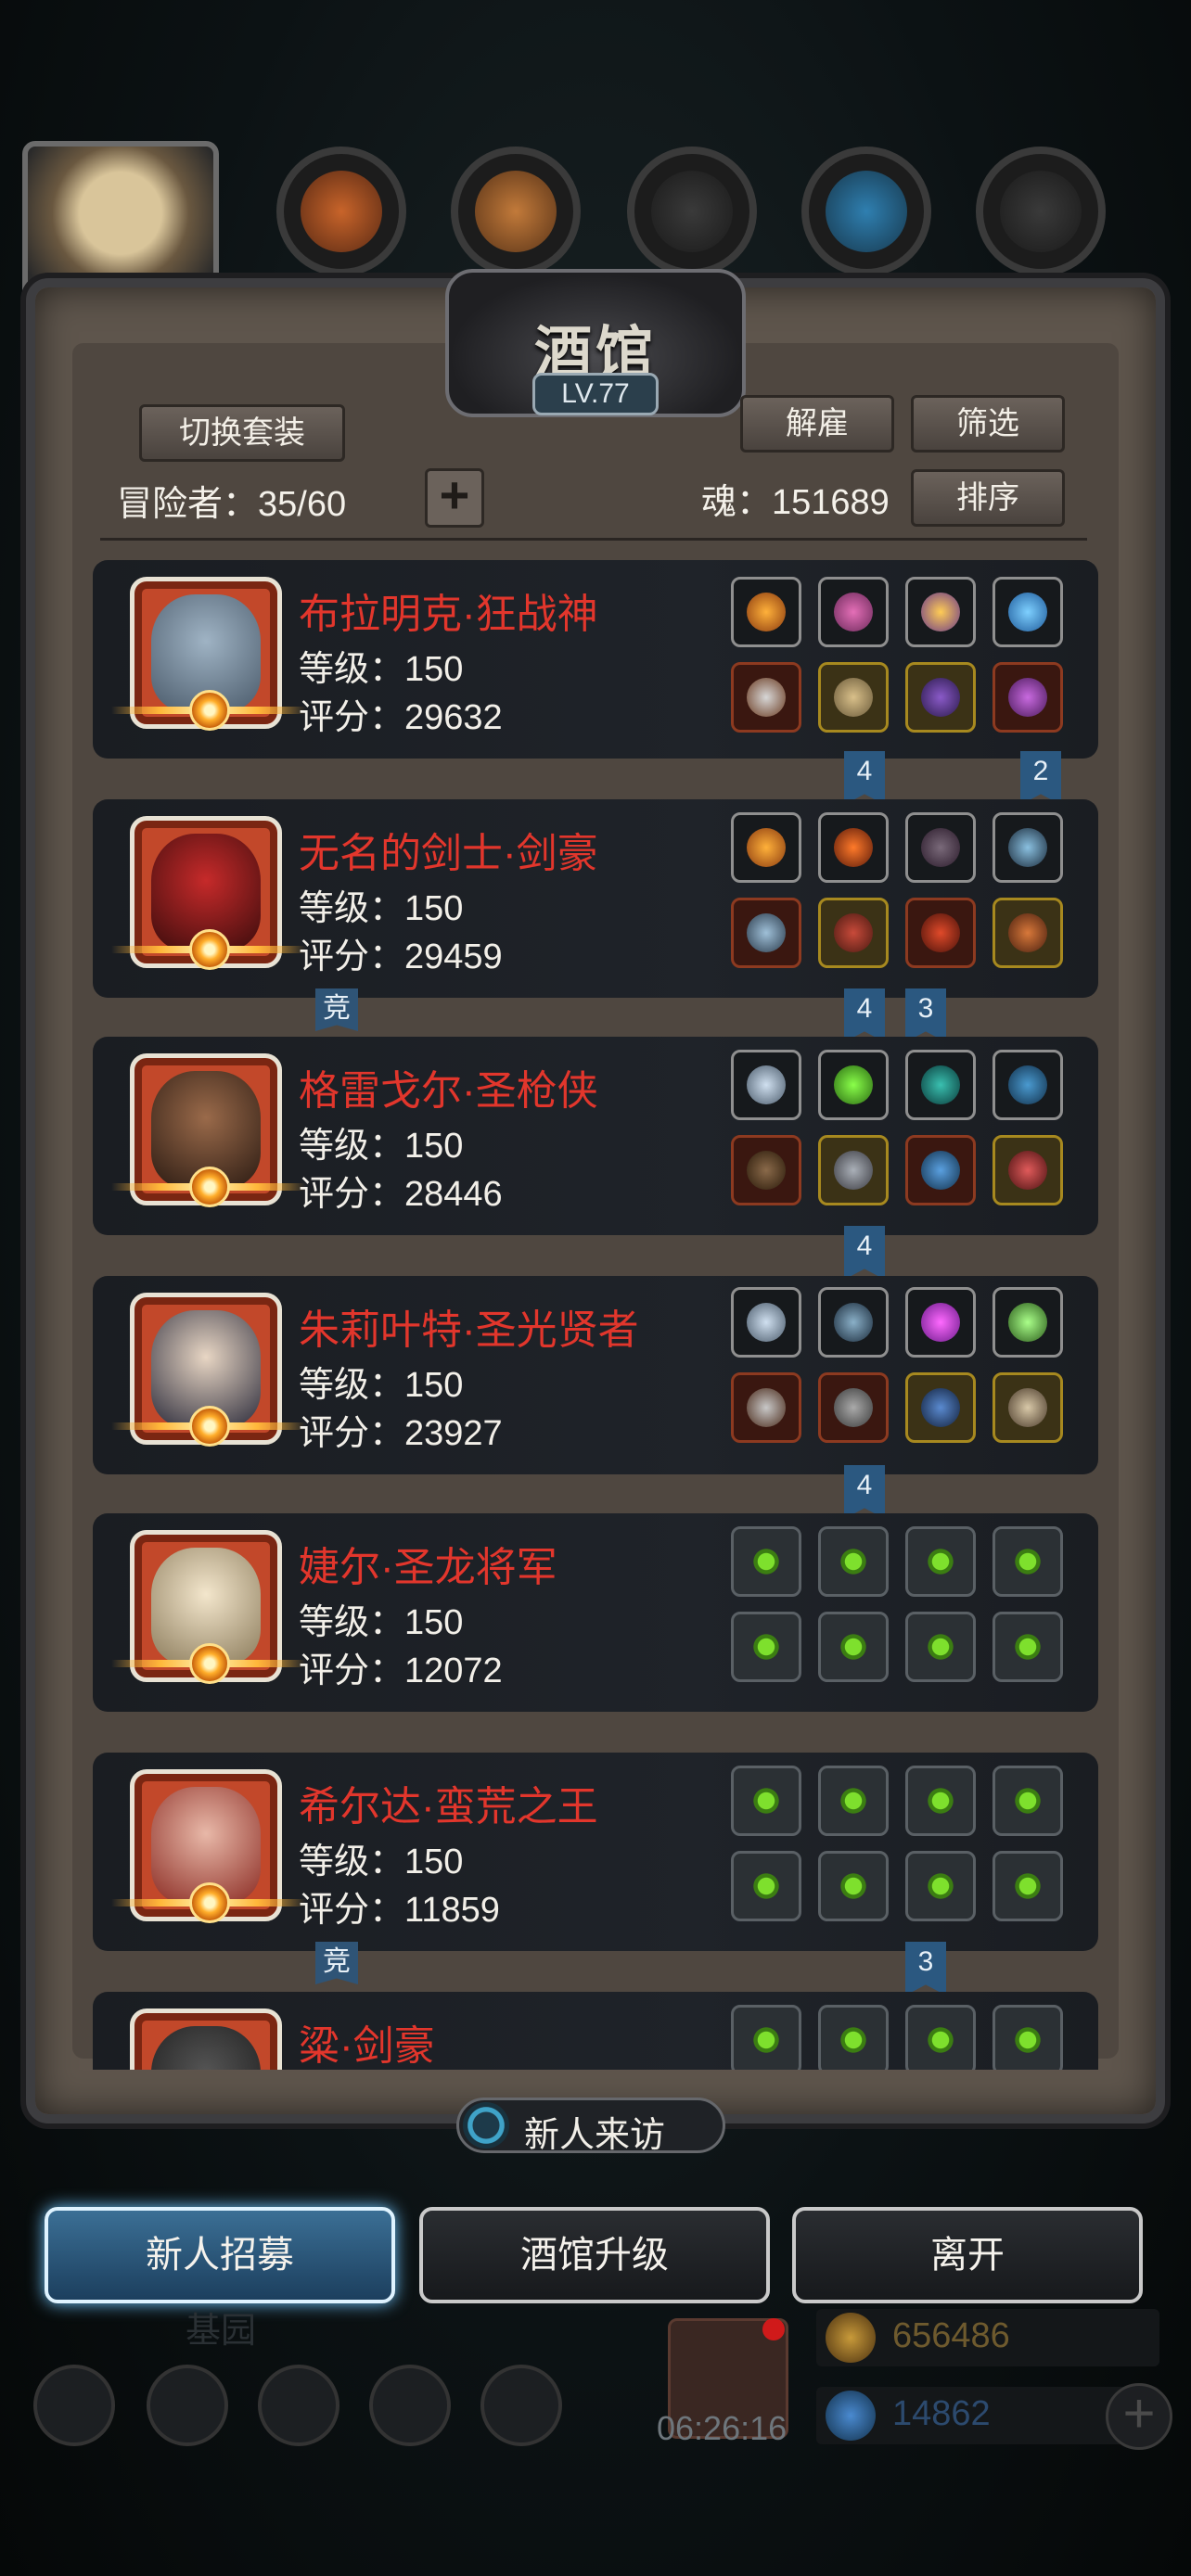 This screenshot has width=1191, height=2576. Describe the element at coordinates (967, 2255) in the screenshot. I see `leave-button: 离开` at that location.